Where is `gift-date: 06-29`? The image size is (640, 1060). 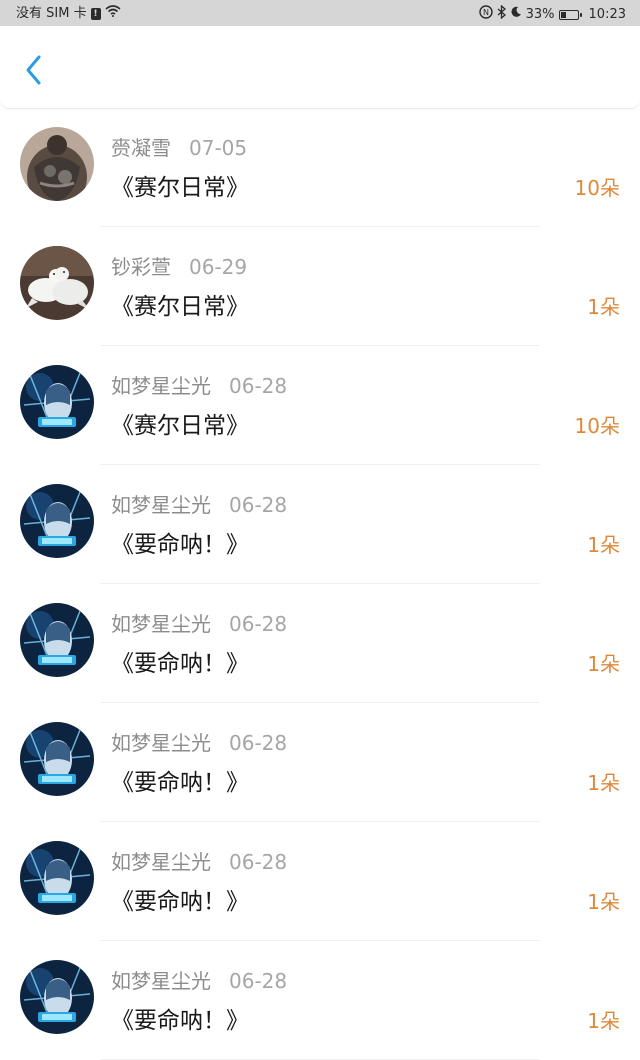
gift-date: 06-29 is located at coordinates (218, 267).